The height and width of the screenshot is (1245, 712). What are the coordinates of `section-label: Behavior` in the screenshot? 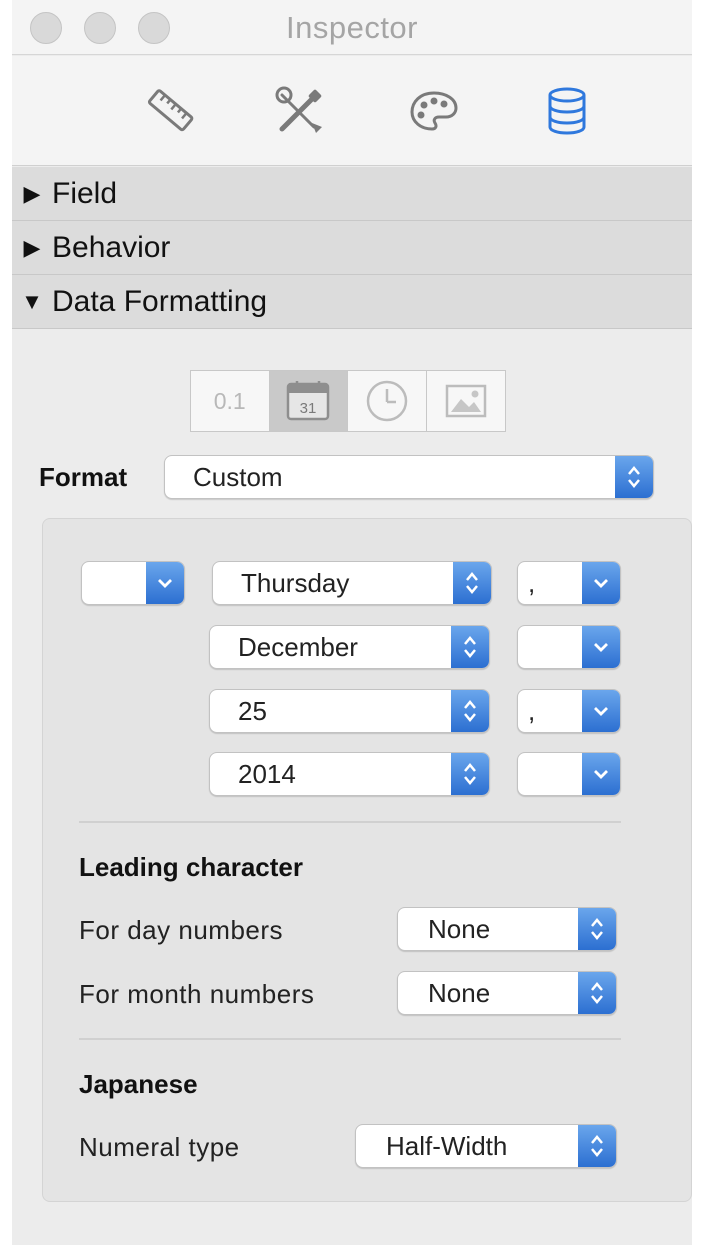 It's located at (111, 247).